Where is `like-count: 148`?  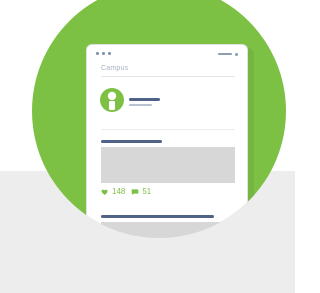
like-count: 148 is located at coordinates (119, 191).